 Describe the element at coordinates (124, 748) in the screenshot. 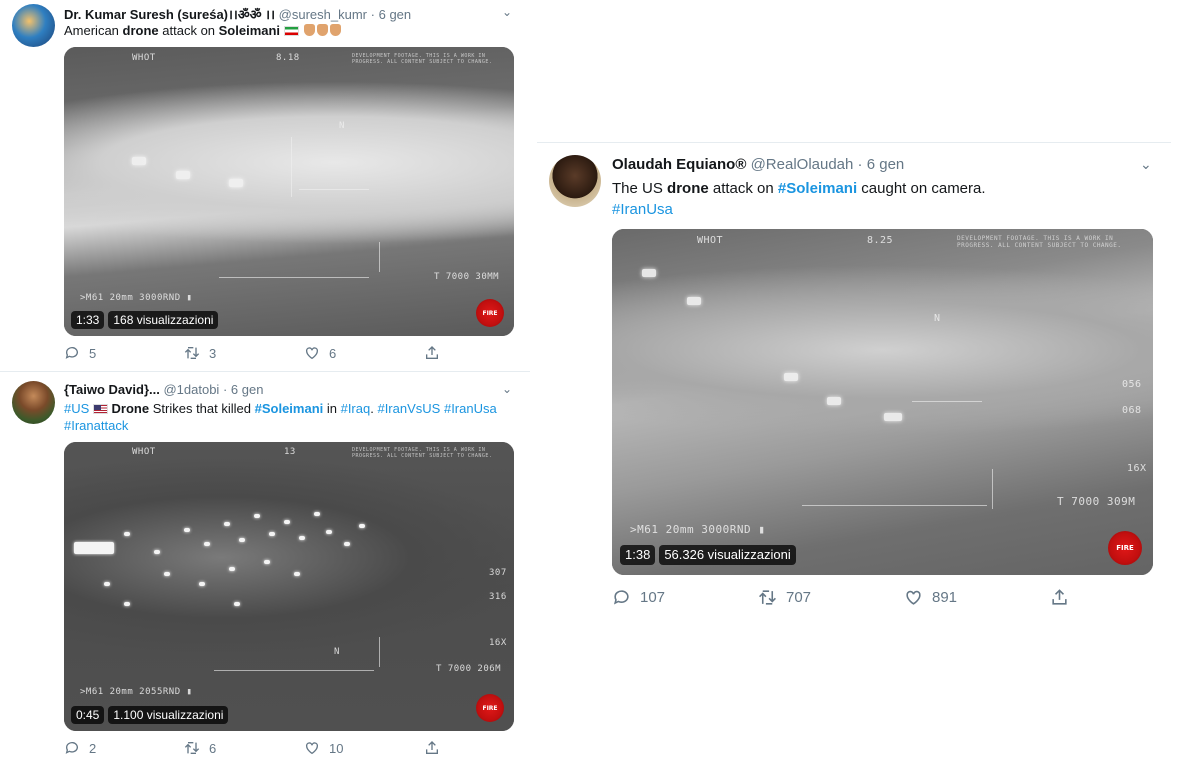

I see `reply-button: 2` at that location.